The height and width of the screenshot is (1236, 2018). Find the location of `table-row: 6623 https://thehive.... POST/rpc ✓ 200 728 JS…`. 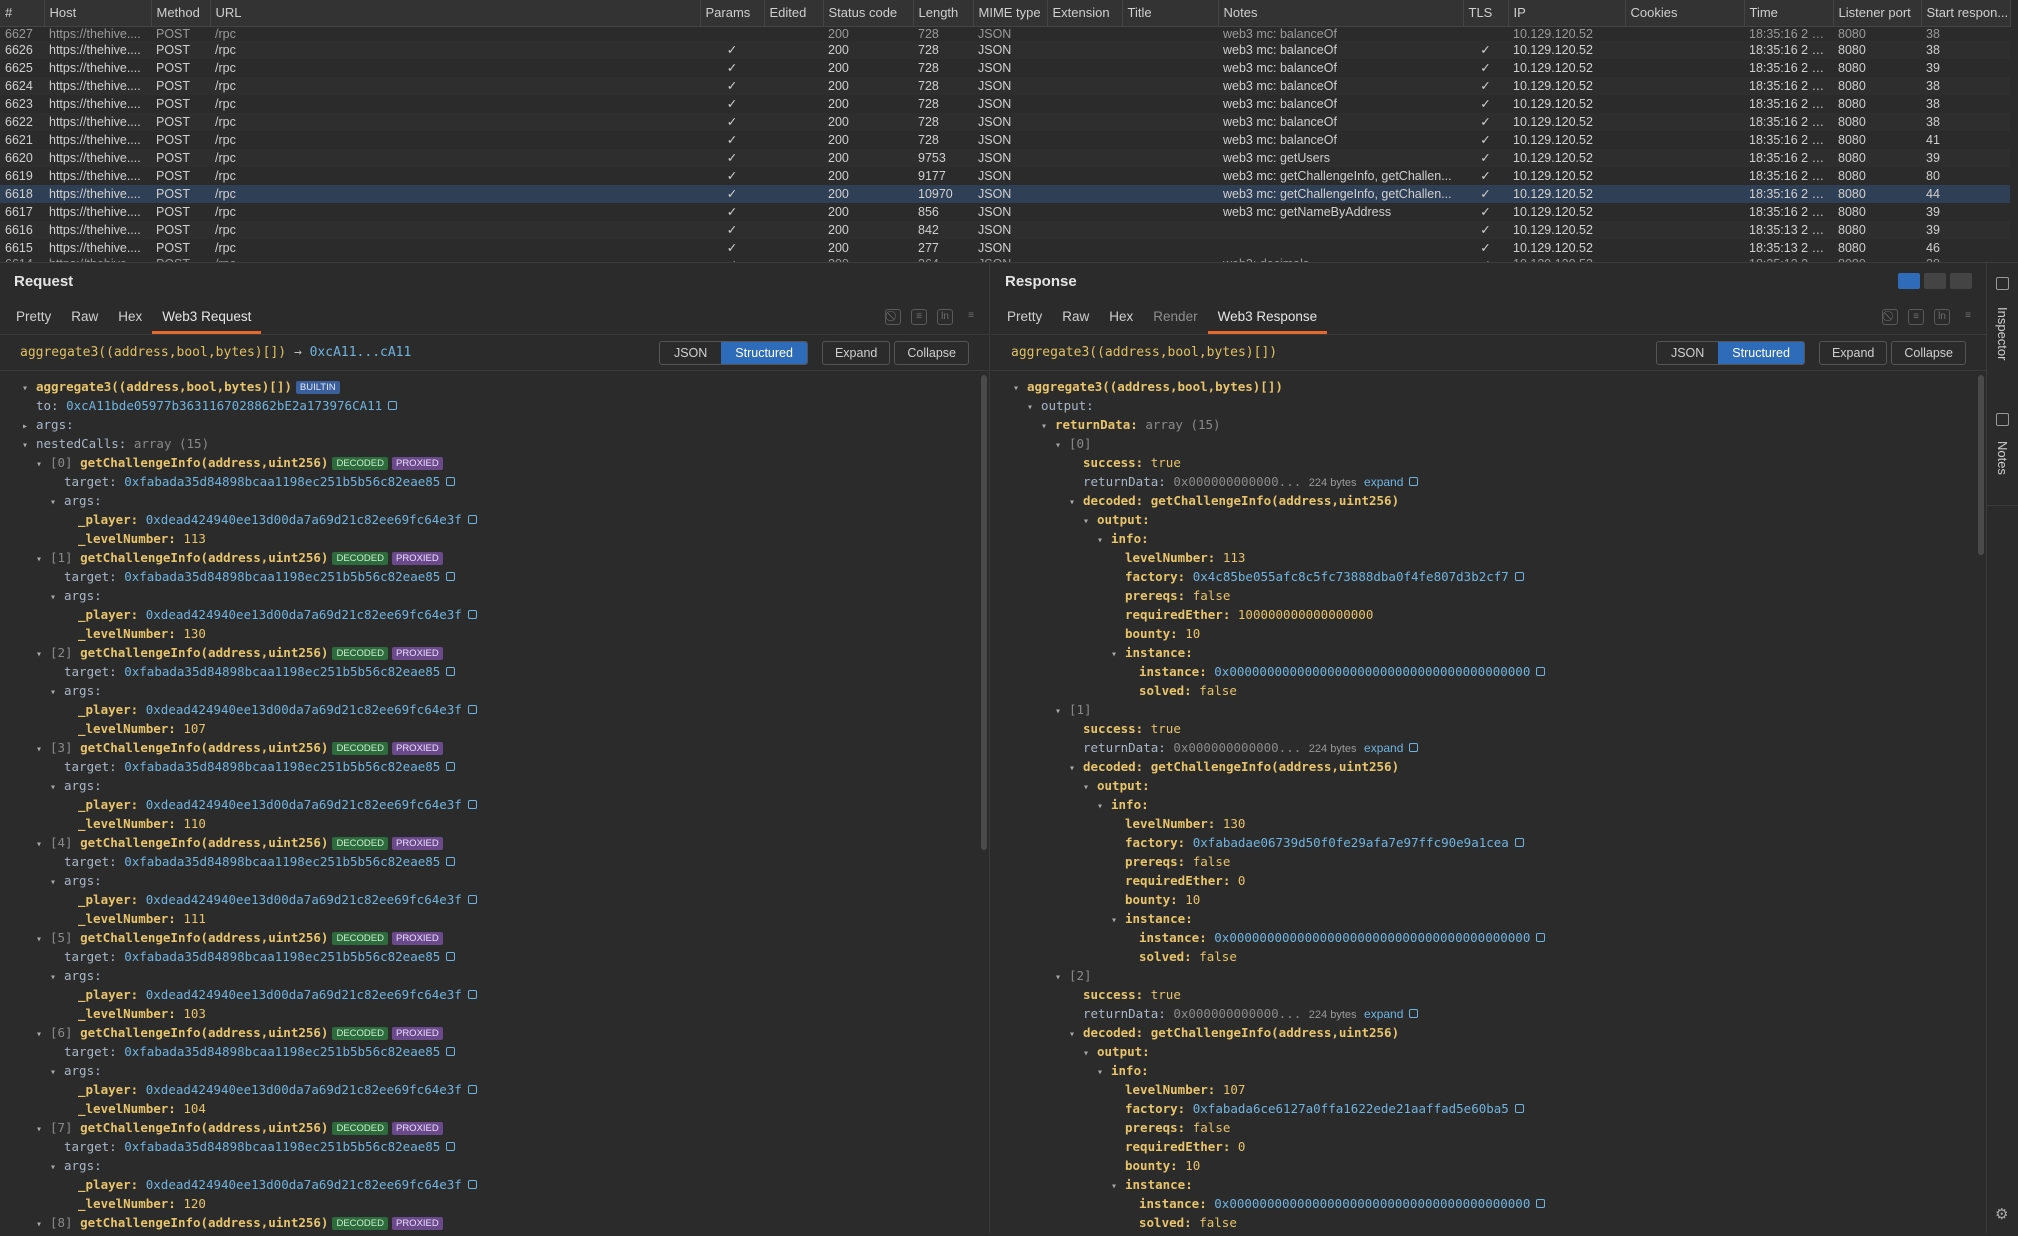

table-row: 6623 https://thehive.... POST/rpc ✓ 200 728 JS… is located at coordinates (1005, 104).